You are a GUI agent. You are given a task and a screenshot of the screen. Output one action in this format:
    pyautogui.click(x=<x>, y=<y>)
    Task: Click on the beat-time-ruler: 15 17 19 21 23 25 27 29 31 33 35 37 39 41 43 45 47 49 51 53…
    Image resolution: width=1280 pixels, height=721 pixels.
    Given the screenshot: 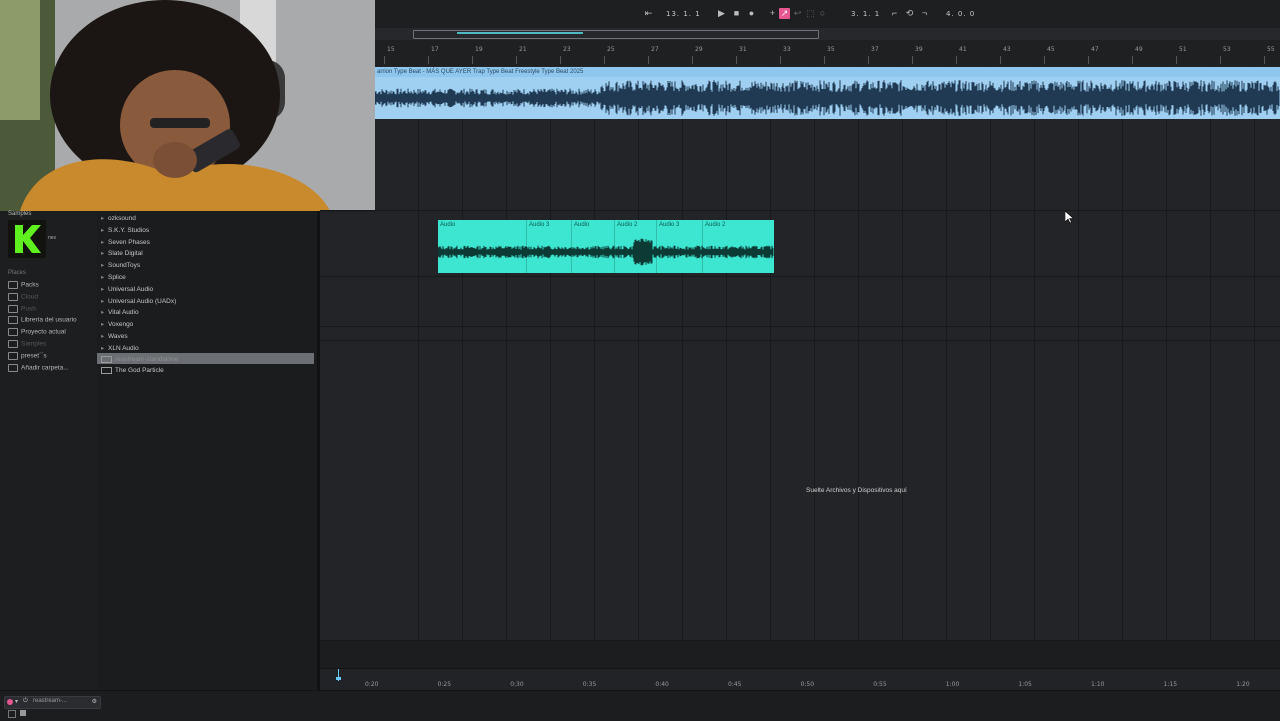 What is the action you would take?
    pyautogui.click(x=827, y=53)
    